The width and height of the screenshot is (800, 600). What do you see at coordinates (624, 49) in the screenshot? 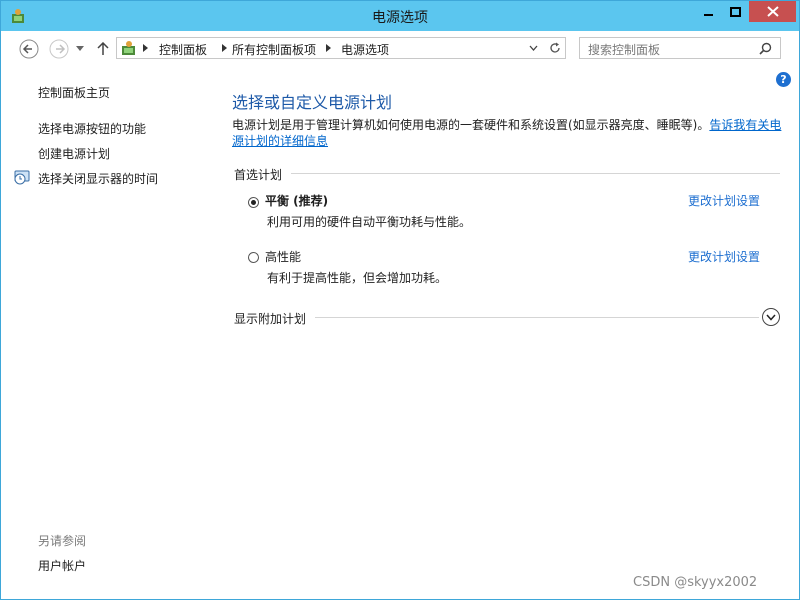
I see `search-input: 搜索控制面板` at bounding box center [624, 49].